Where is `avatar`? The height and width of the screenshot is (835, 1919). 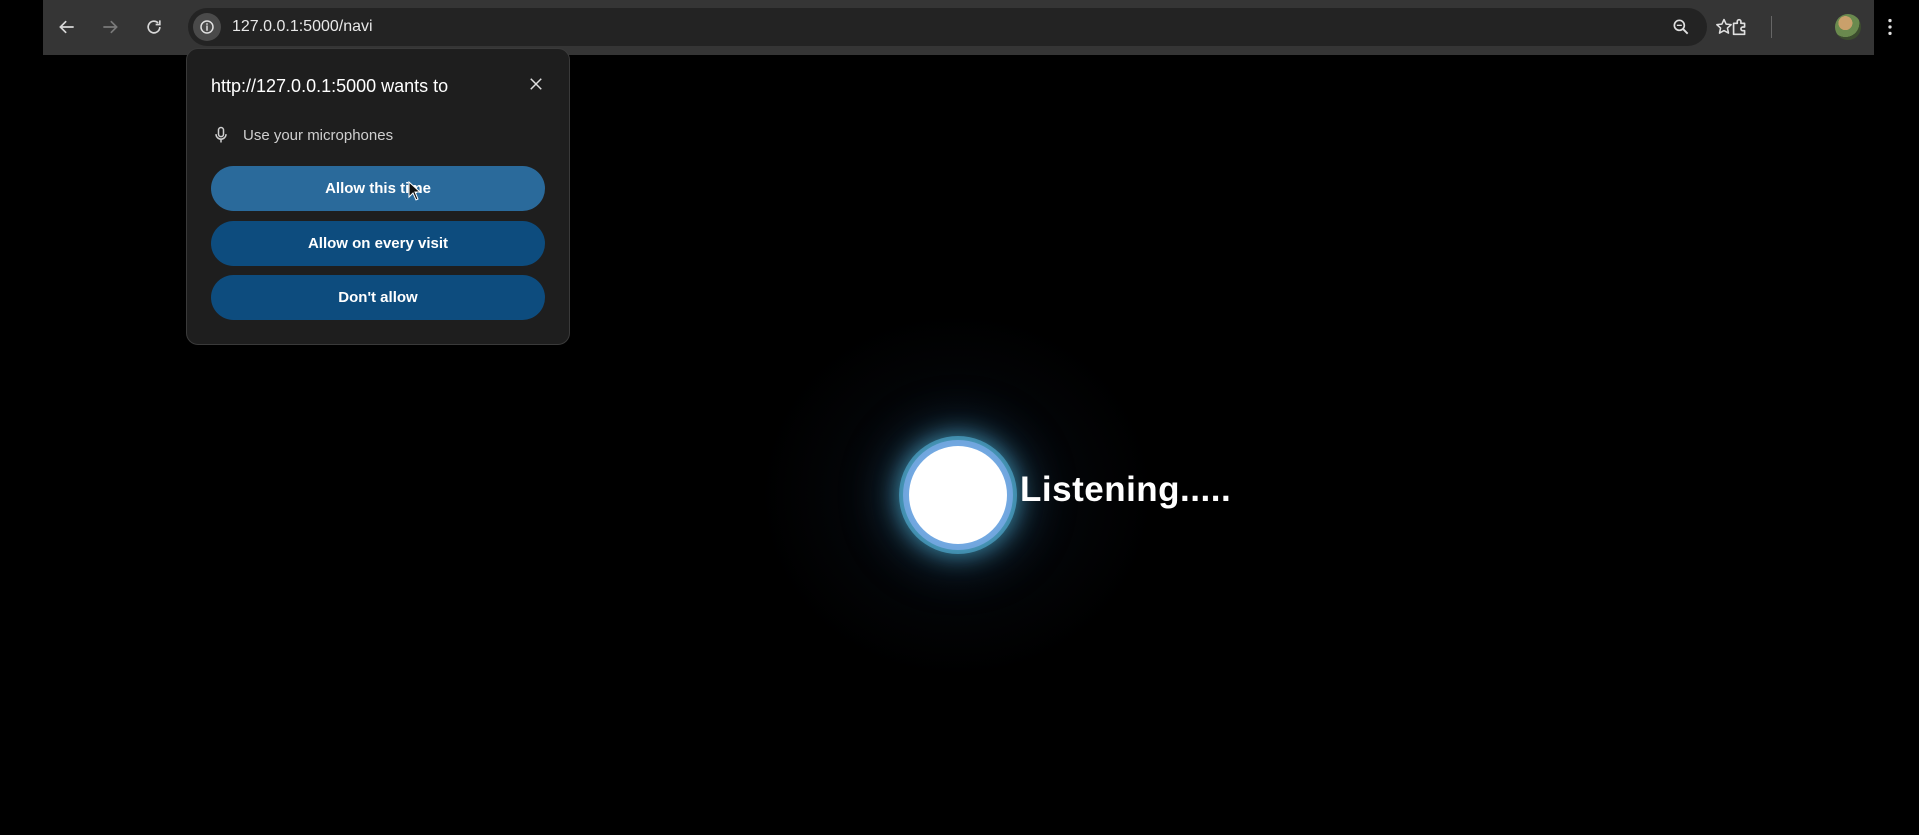 avatar is located at coordinates (1848, 27).